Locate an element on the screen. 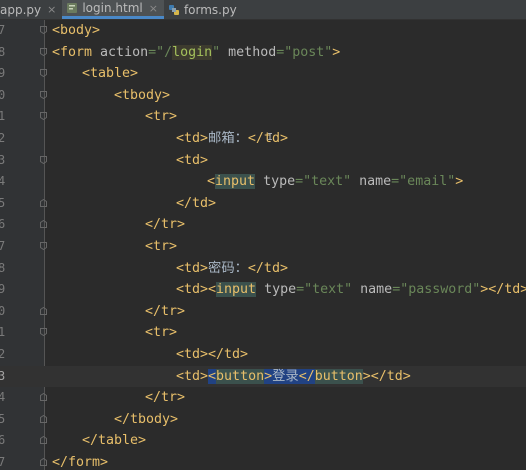 This screenshot has height=470, width=526. code-token: name is located at coordinates (375, 182).